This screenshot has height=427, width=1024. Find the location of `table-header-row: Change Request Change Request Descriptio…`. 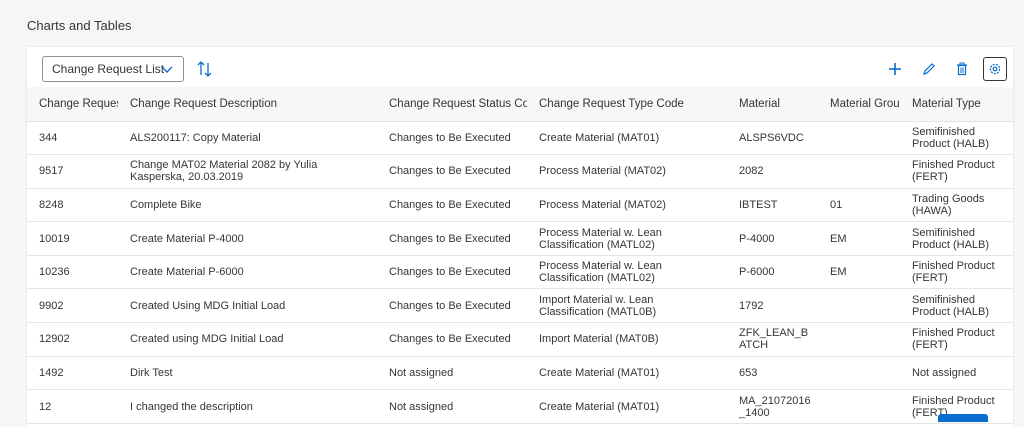

table-header-row: Change Request Change Request Descriptio… is located at coordinates (520, 104).